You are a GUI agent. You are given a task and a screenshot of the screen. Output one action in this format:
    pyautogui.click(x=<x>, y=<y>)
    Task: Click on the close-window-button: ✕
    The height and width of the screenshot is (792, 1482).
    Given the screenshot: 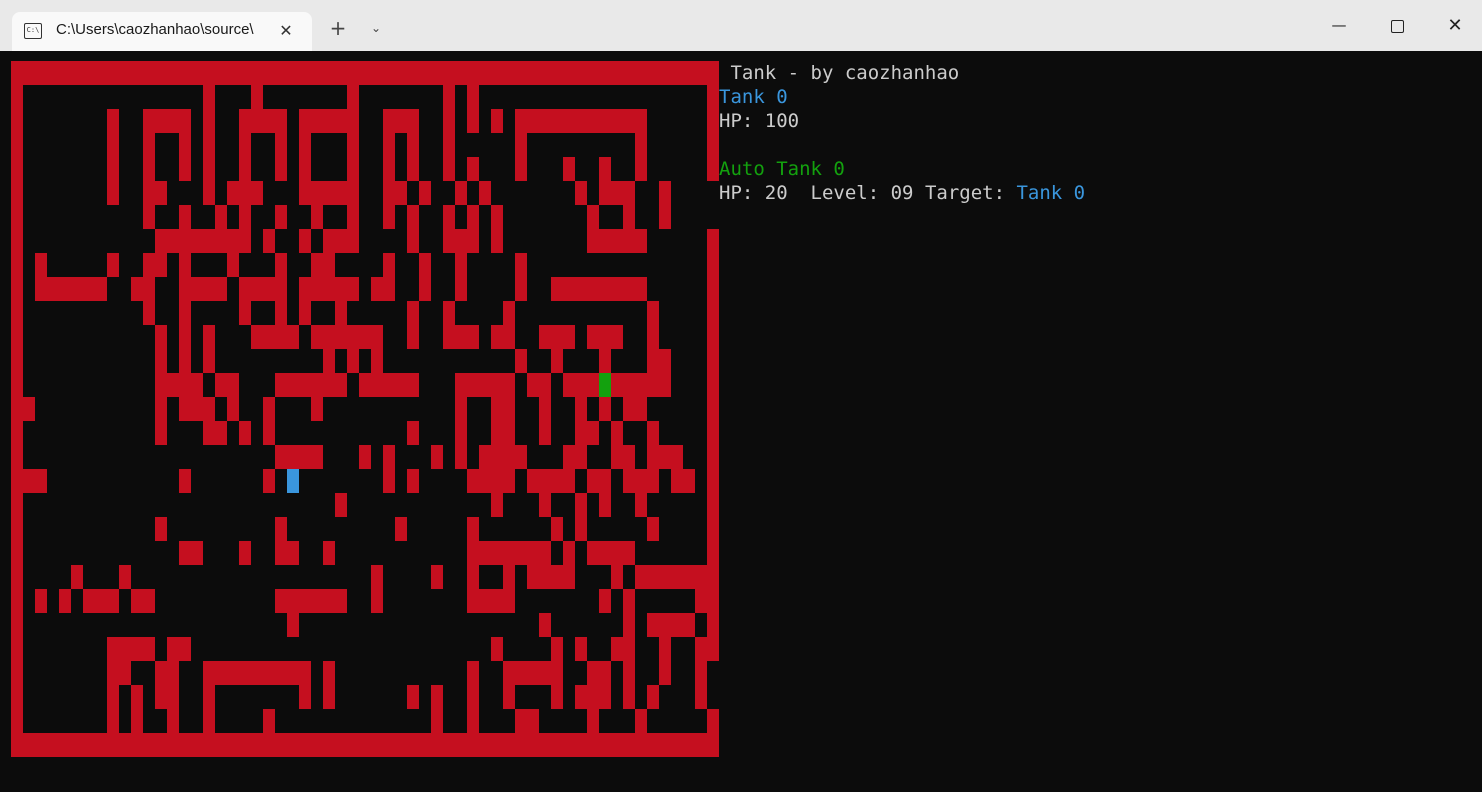 What is the action you would take?
    pyautogui.click(x=1454, y=25)
    